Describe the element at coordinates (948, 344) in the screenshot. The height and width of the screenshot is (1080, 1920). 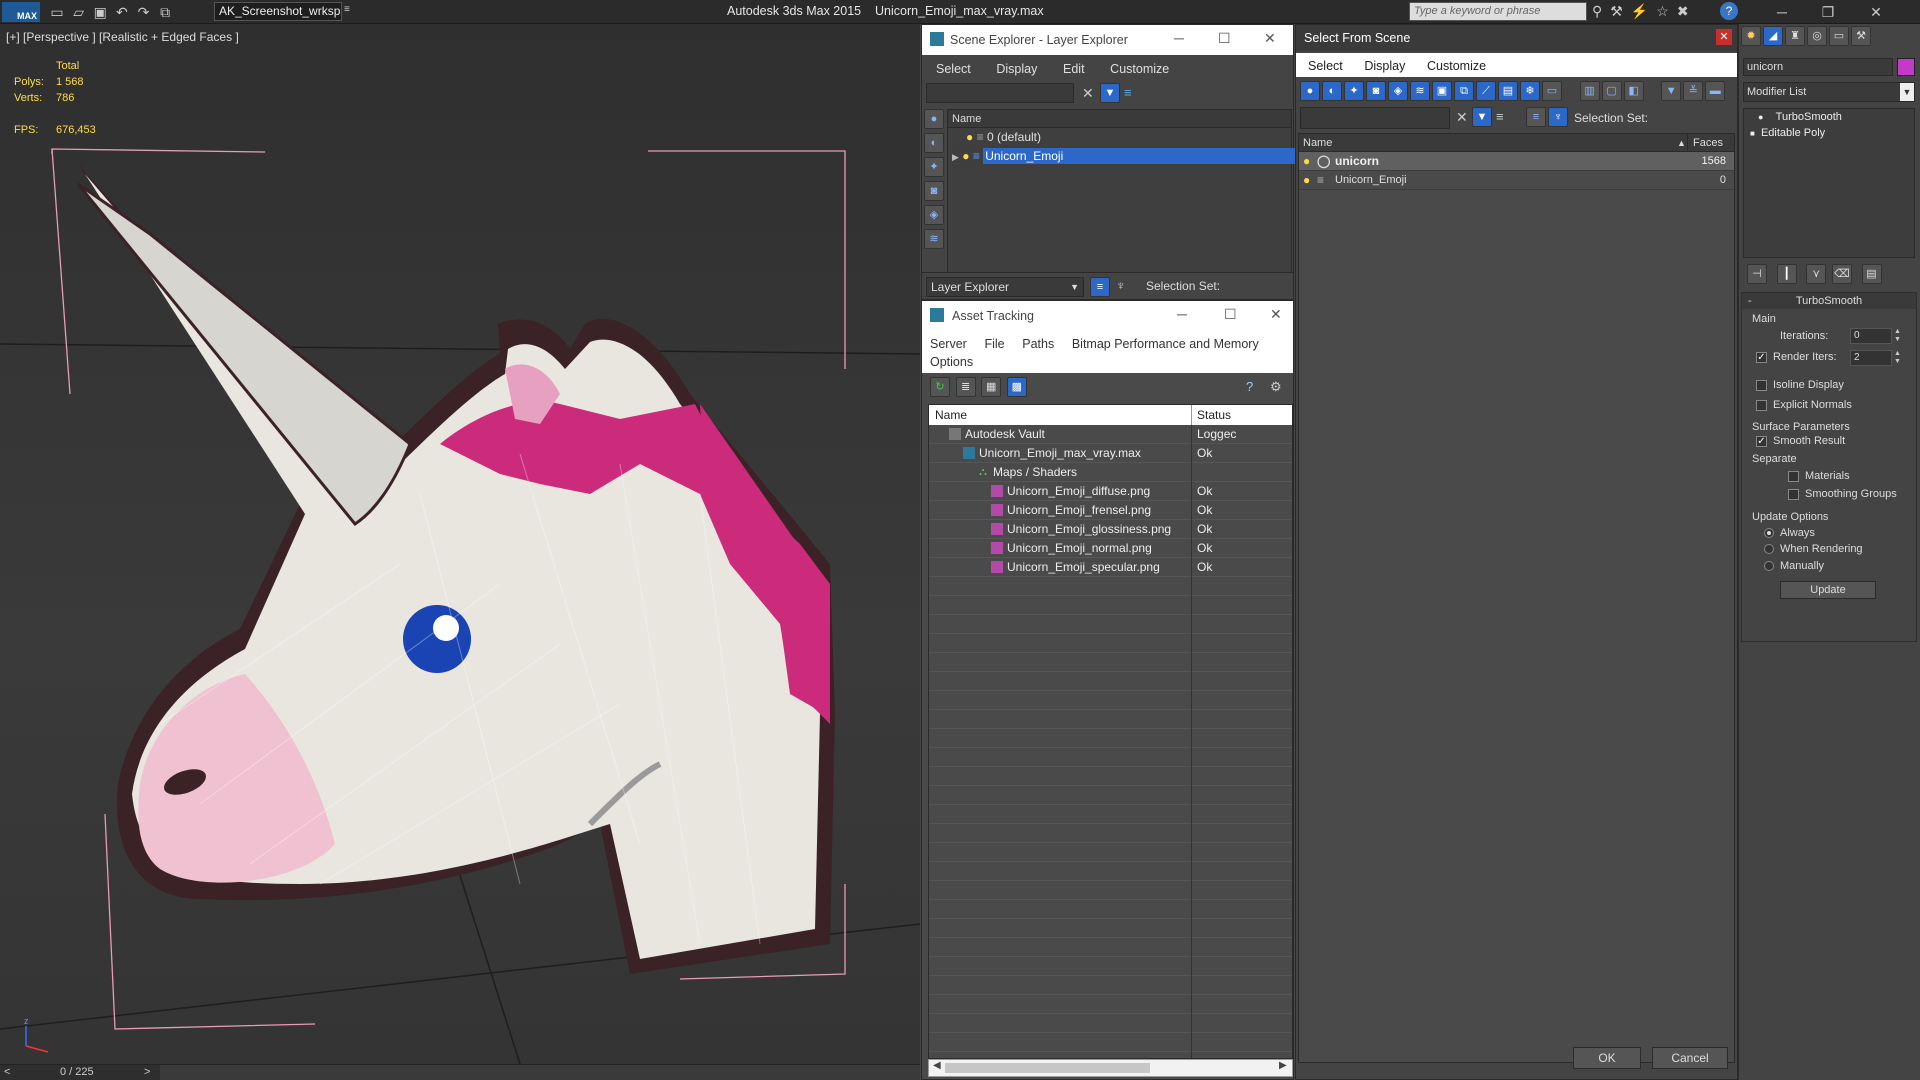
I see `menu-server: Server` at that location.